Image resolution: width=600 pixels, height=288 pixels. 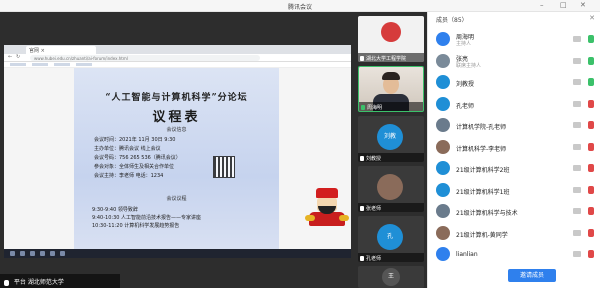 What do you see at coordinates (391, 89) in the screenshot?
I see `video-tile-active-speaker: 周海明` at bounding box center [391, 89].